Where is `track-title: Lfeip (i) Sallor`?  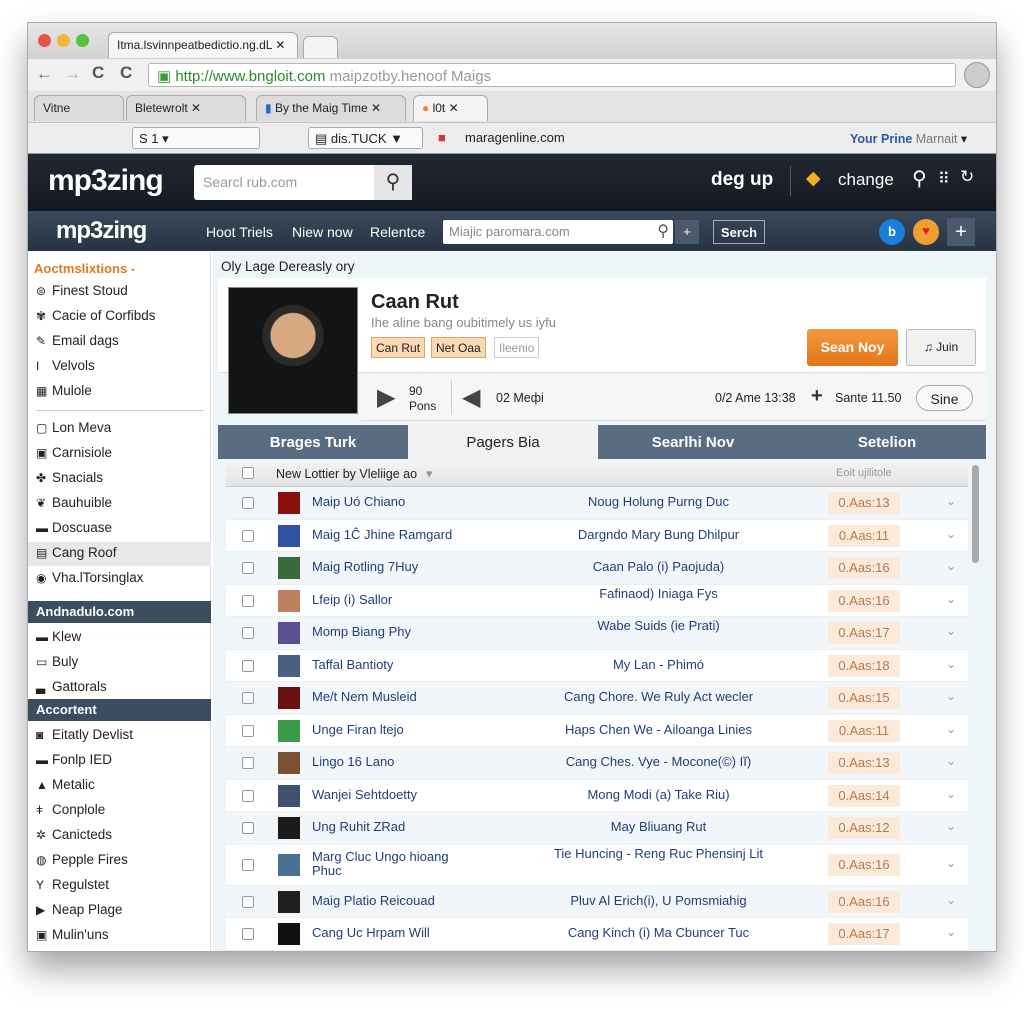 track-title: Lfeip (i) Sallor is located at coordinates (392, 599).